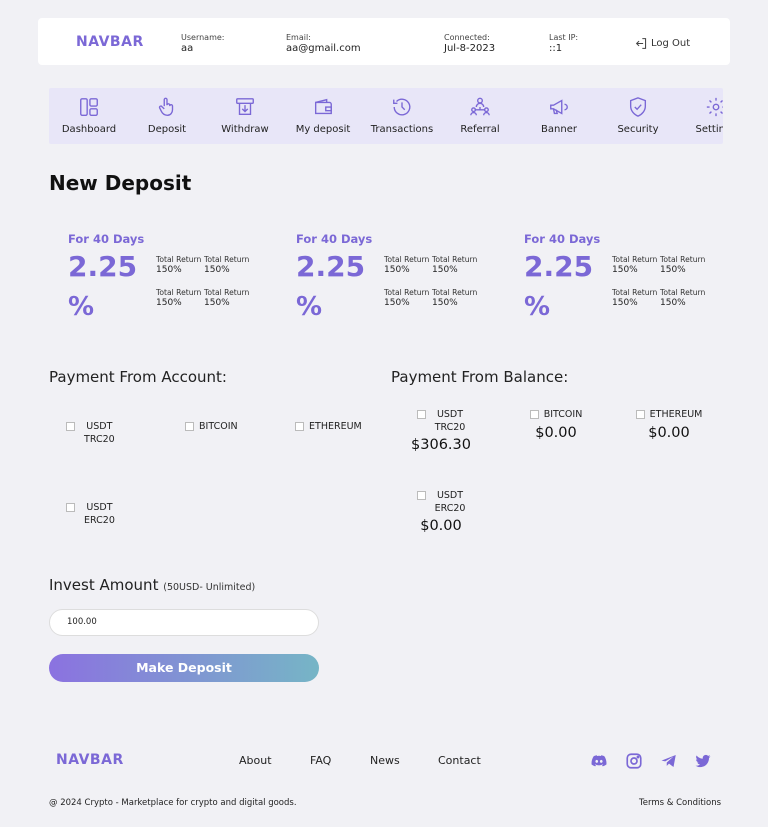  What do you see at coordinates (638, 107) in the screenshot?
I see `shield-icon` at bounding box center [638, 107].